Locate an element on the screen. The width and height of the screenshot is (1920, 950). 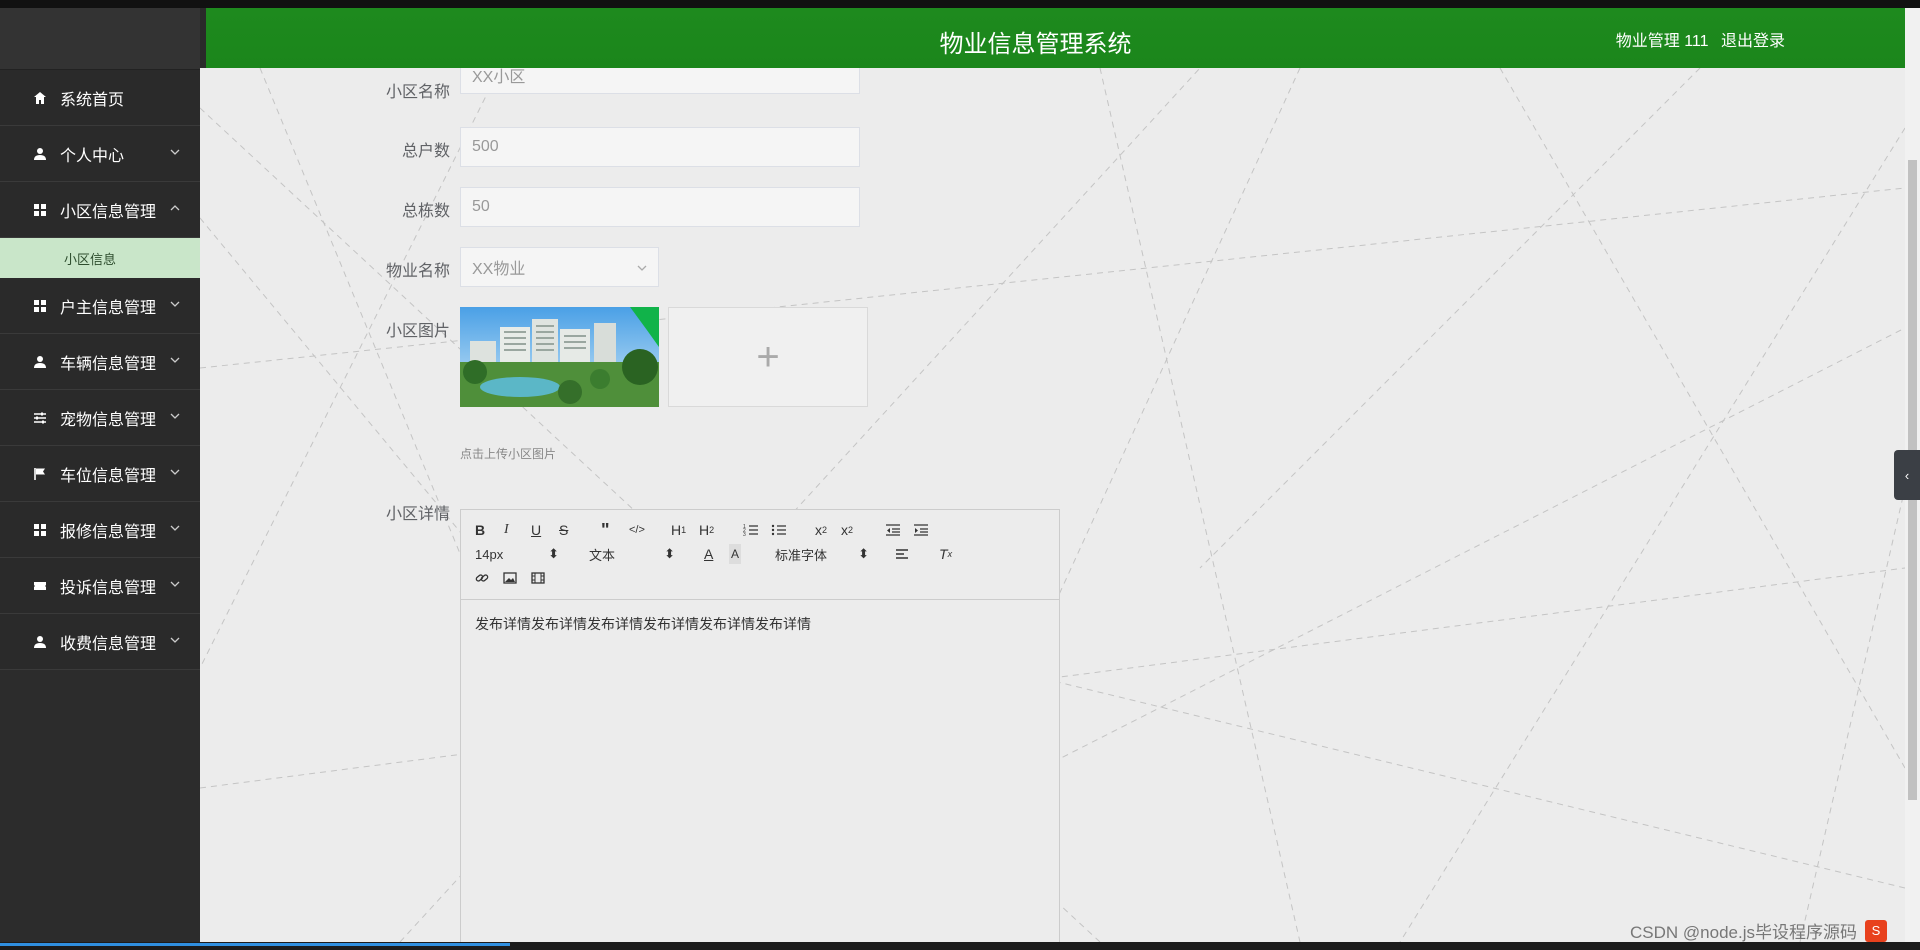
chevron-left-icon: ‹ is located at coordinates (1907, 475).